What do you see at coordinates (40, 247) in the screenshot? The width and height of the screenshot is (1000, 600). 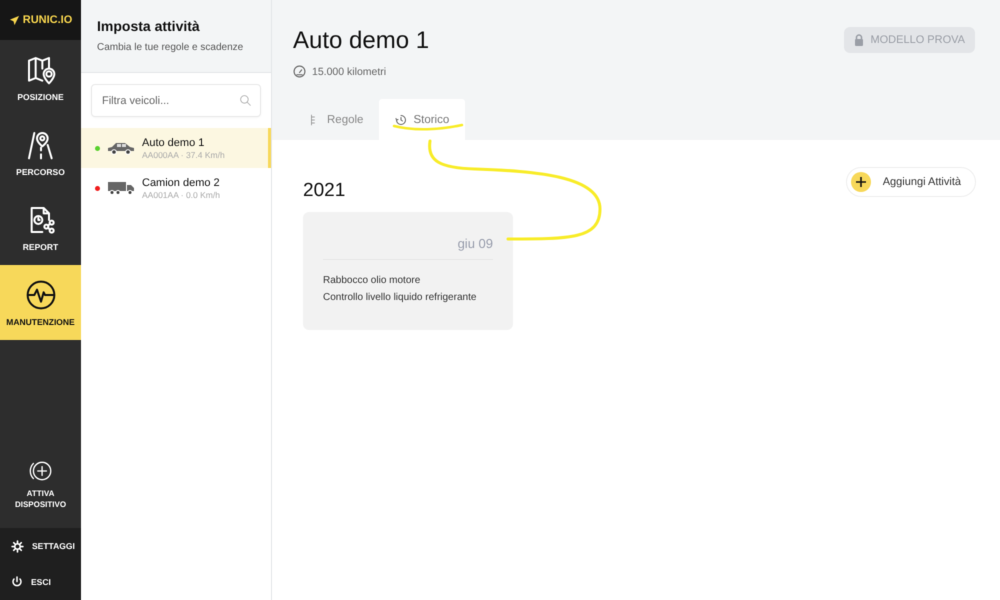 I see `nav-label: REPORT` at bounding box center [40, 247].